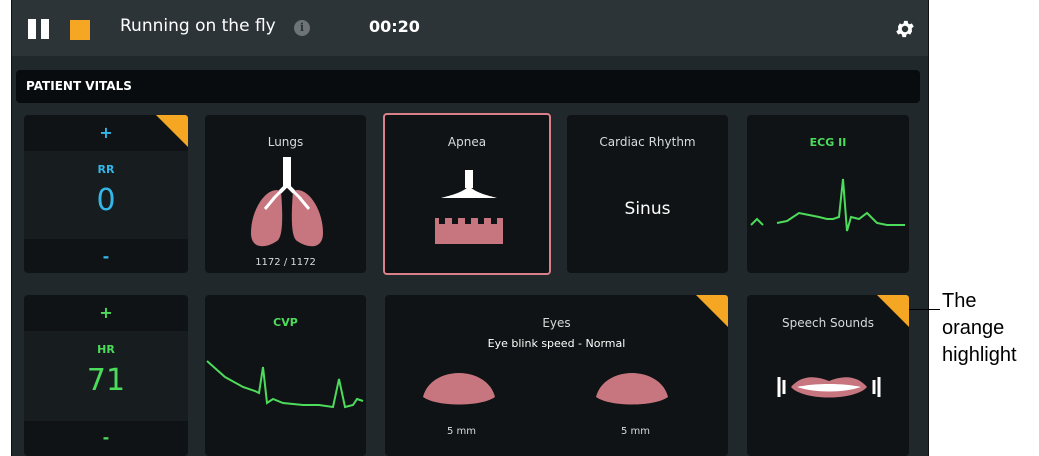  I want to click on eyes-card: Eyes Eye blink speed - Normal 5 mm 5 mm, so click(556, 375).